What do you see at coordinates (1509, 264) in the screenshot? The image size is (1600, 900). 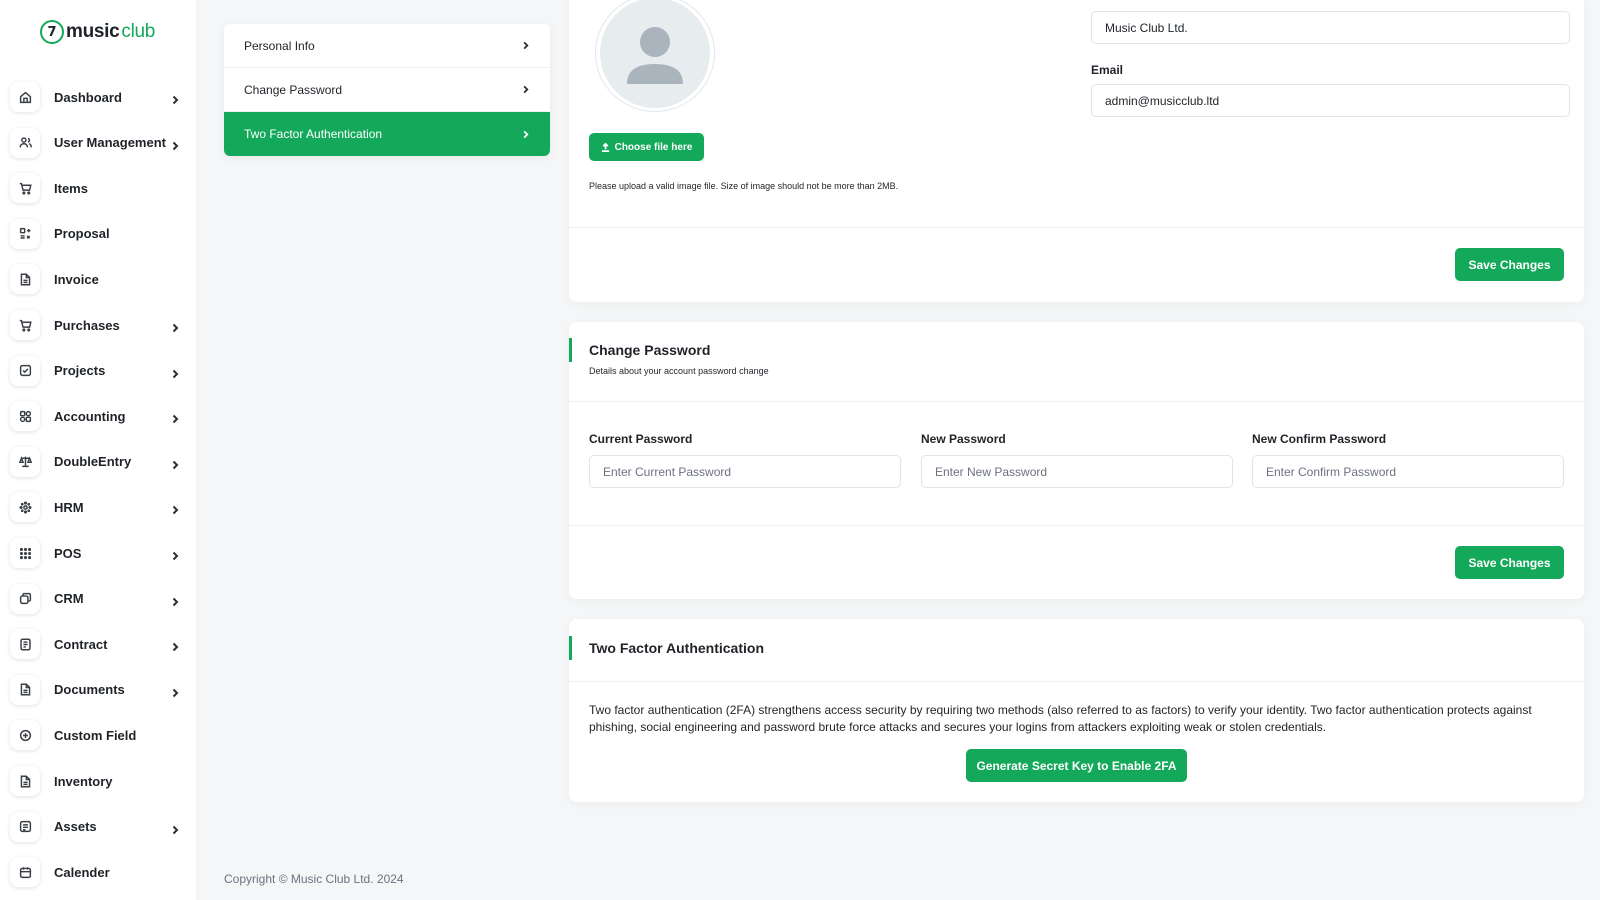 I see `save-profile-button: Save Changes` at bounding box center [1509, 264].